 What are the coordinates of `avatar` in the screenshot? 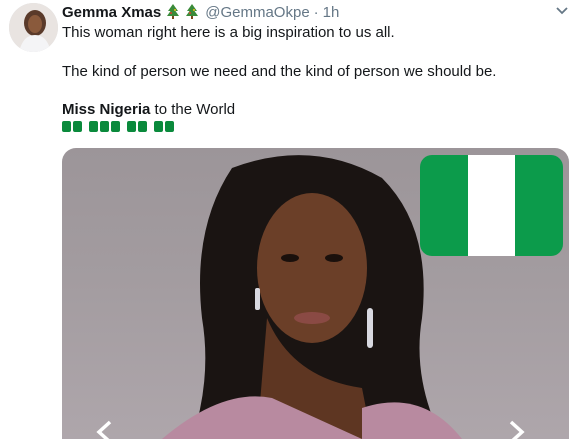 It's located at (33, 27).